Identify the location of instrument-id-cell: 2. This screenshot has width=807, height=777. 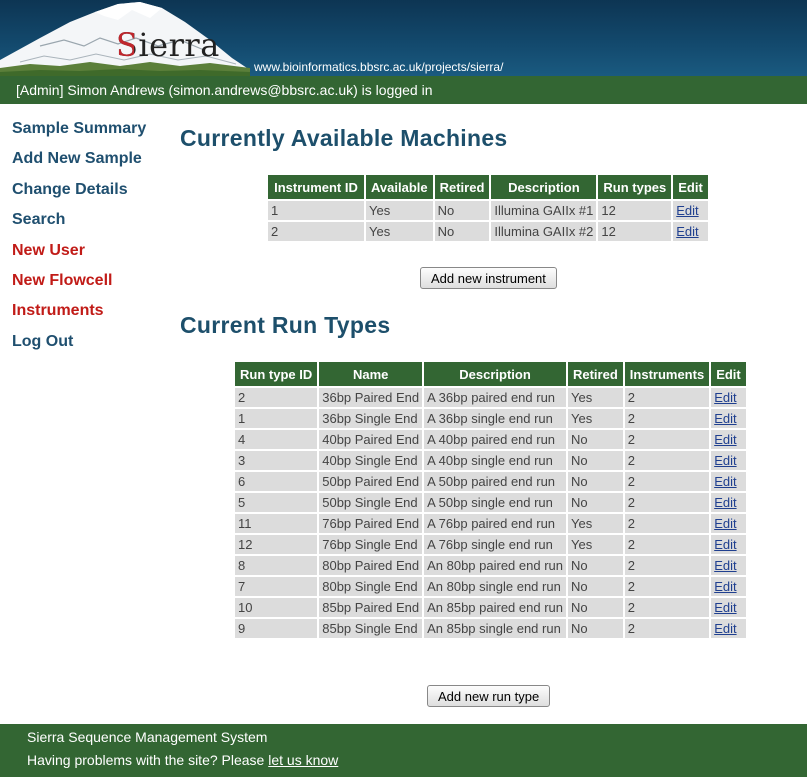
(316, 231).